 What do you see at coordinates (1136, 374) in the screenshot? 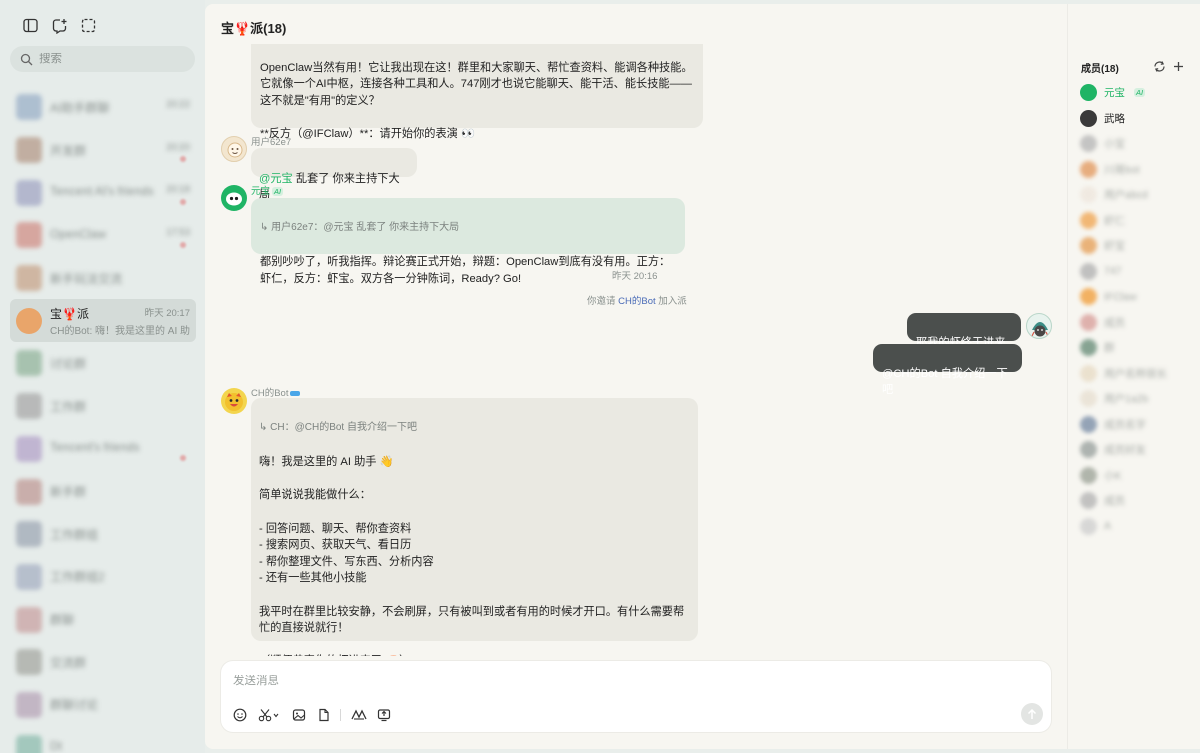
I see `member-item: 用户名称很长` at bounding box center [1136, 374].